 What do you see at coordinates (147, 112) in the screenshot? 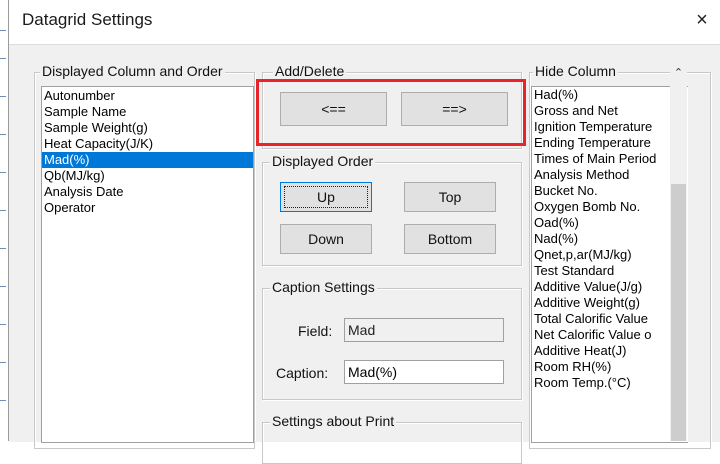
I see `list-item: Sample Name` at bounding box center [147, 112].